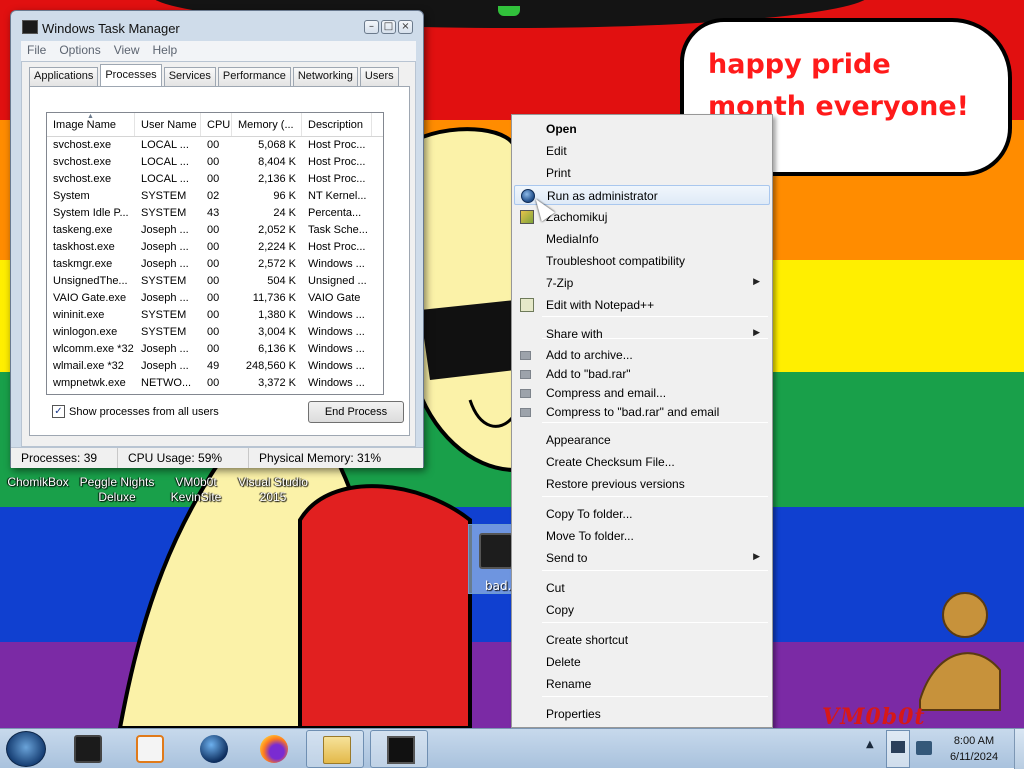 The image size is (1024, 769). I want to click on context-menu-item-mediainfo: MediaInfo, so click(642, 239).